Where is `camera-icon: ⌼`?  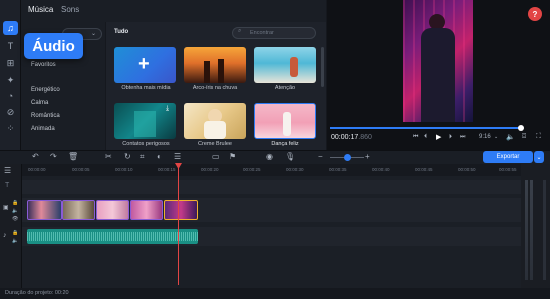
camera-icon: ⌼ is located at coordinates (524, 137).